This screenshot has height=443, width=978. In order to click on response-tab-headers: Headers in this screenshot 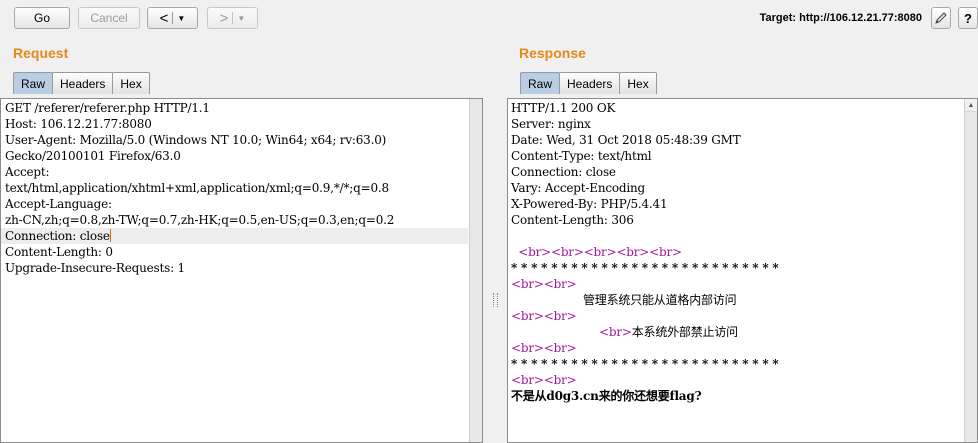, I will do `click(590, 83)`.